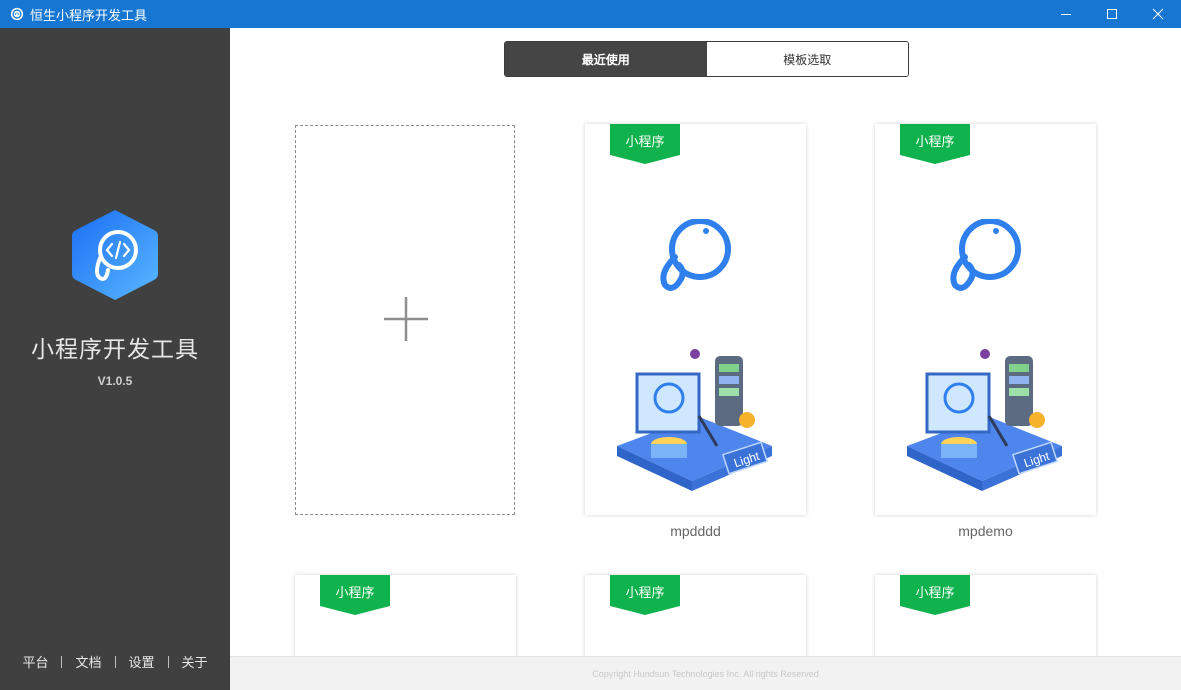 This screenshot has width=1181, height=690. Describe the element at coordinates (606, 59) in the screenshot. I see `tab-recent: 最近使用` at that location.